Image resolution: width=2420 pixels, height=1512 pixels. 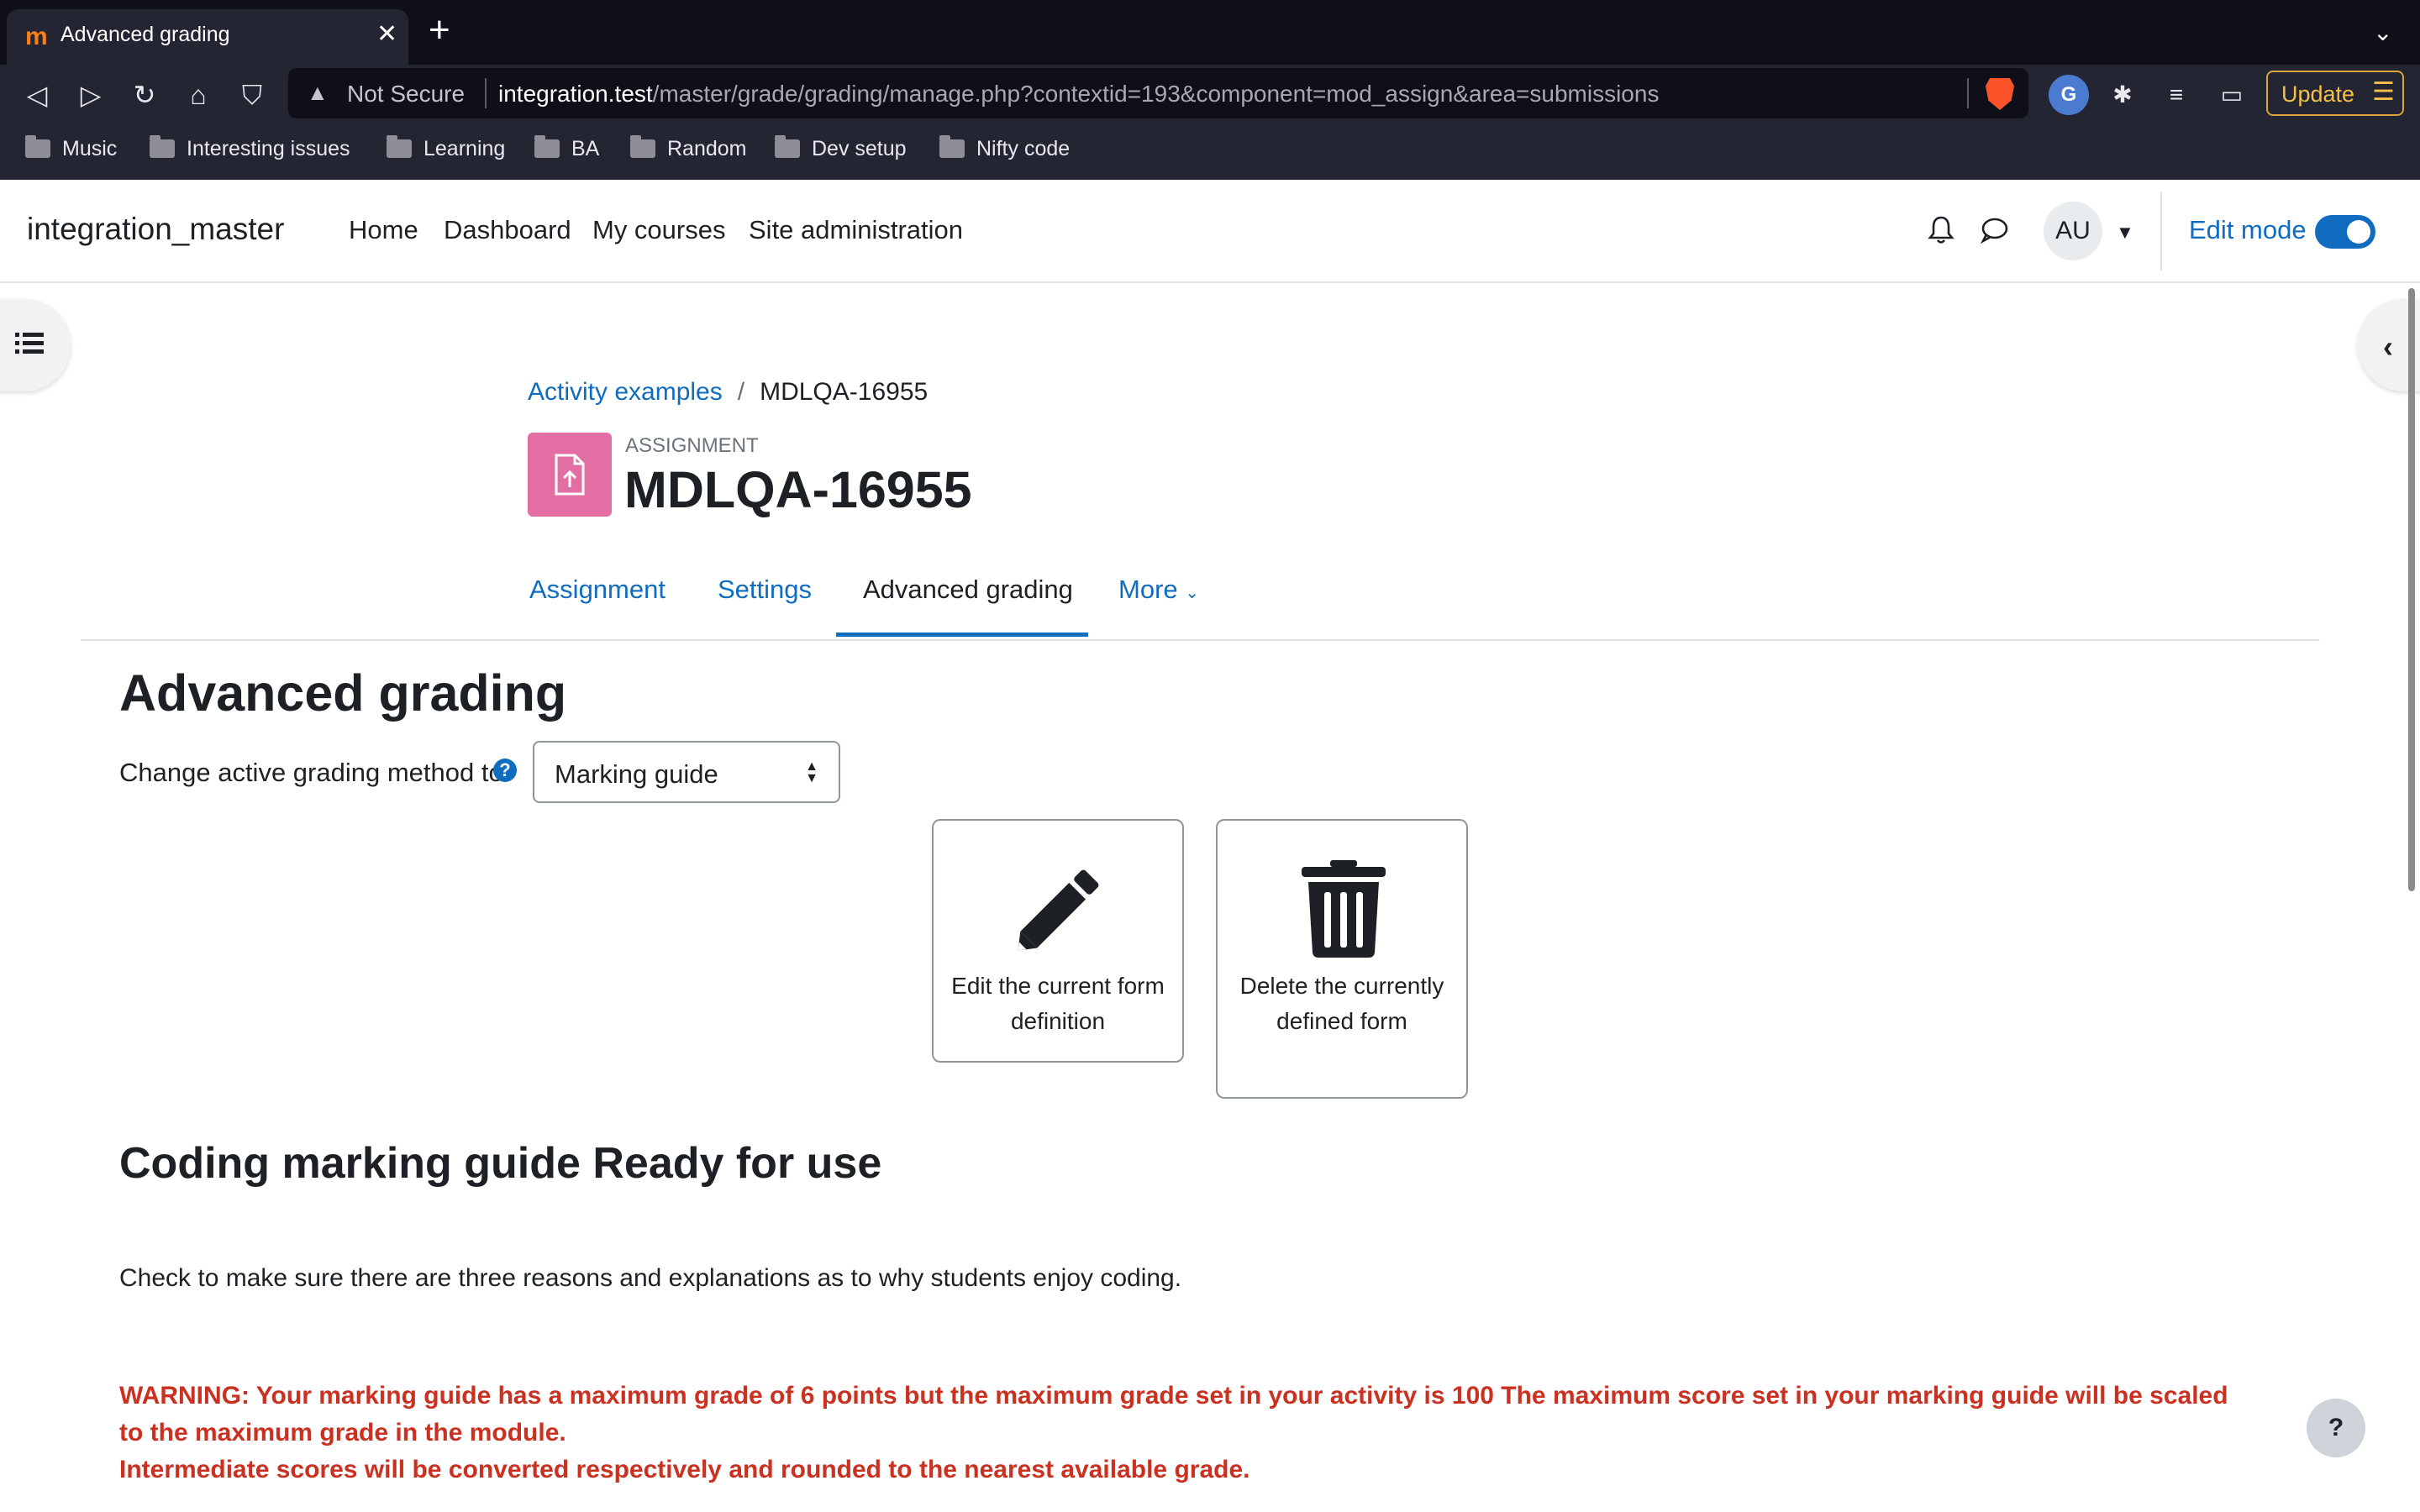 I want to click on breadcrumb-parent-link: Activity examples, so click(x=626, y=392).